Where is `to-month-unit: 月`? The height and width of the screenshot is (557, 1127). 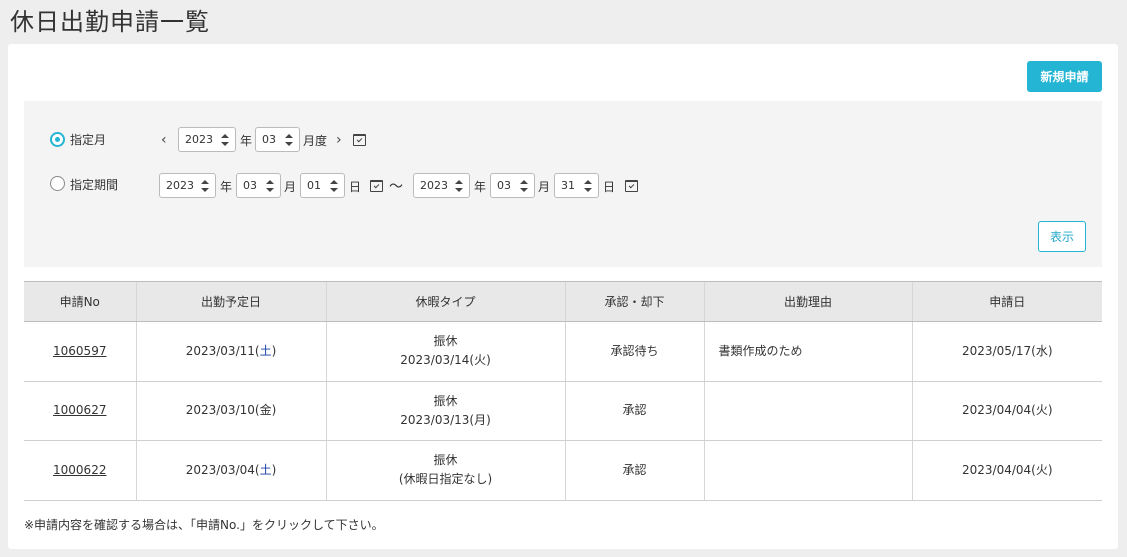 to-month-unit: 月 is located at coordinates (544, 187).